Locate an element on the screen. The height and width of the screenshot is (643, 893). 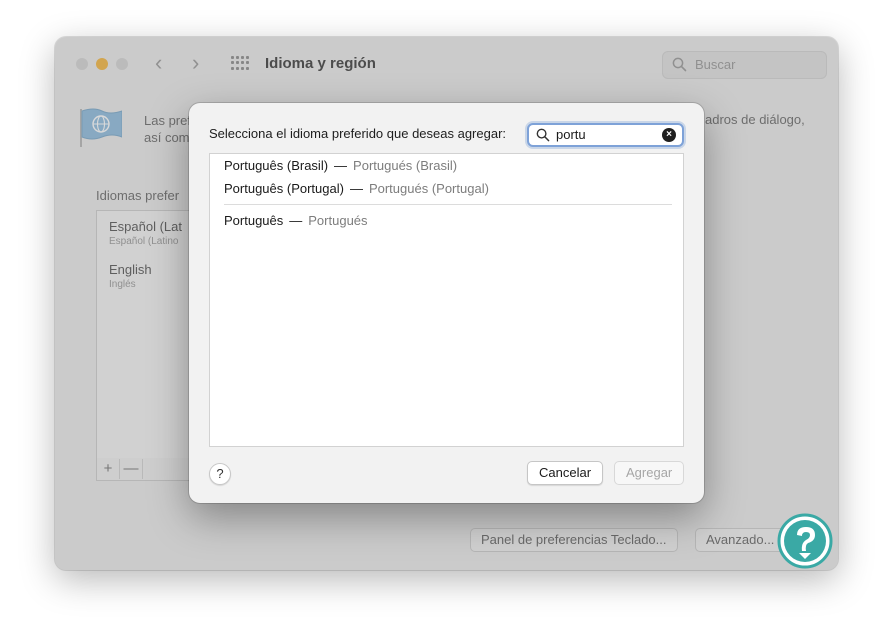
language-native-name: Português (Portugal) is located at coordinates (284, 188).